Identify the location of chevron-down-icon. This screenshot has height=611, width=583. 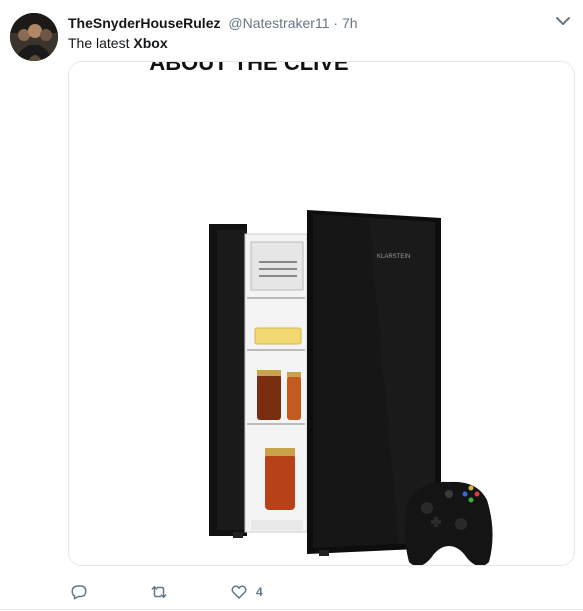
(563, 21).